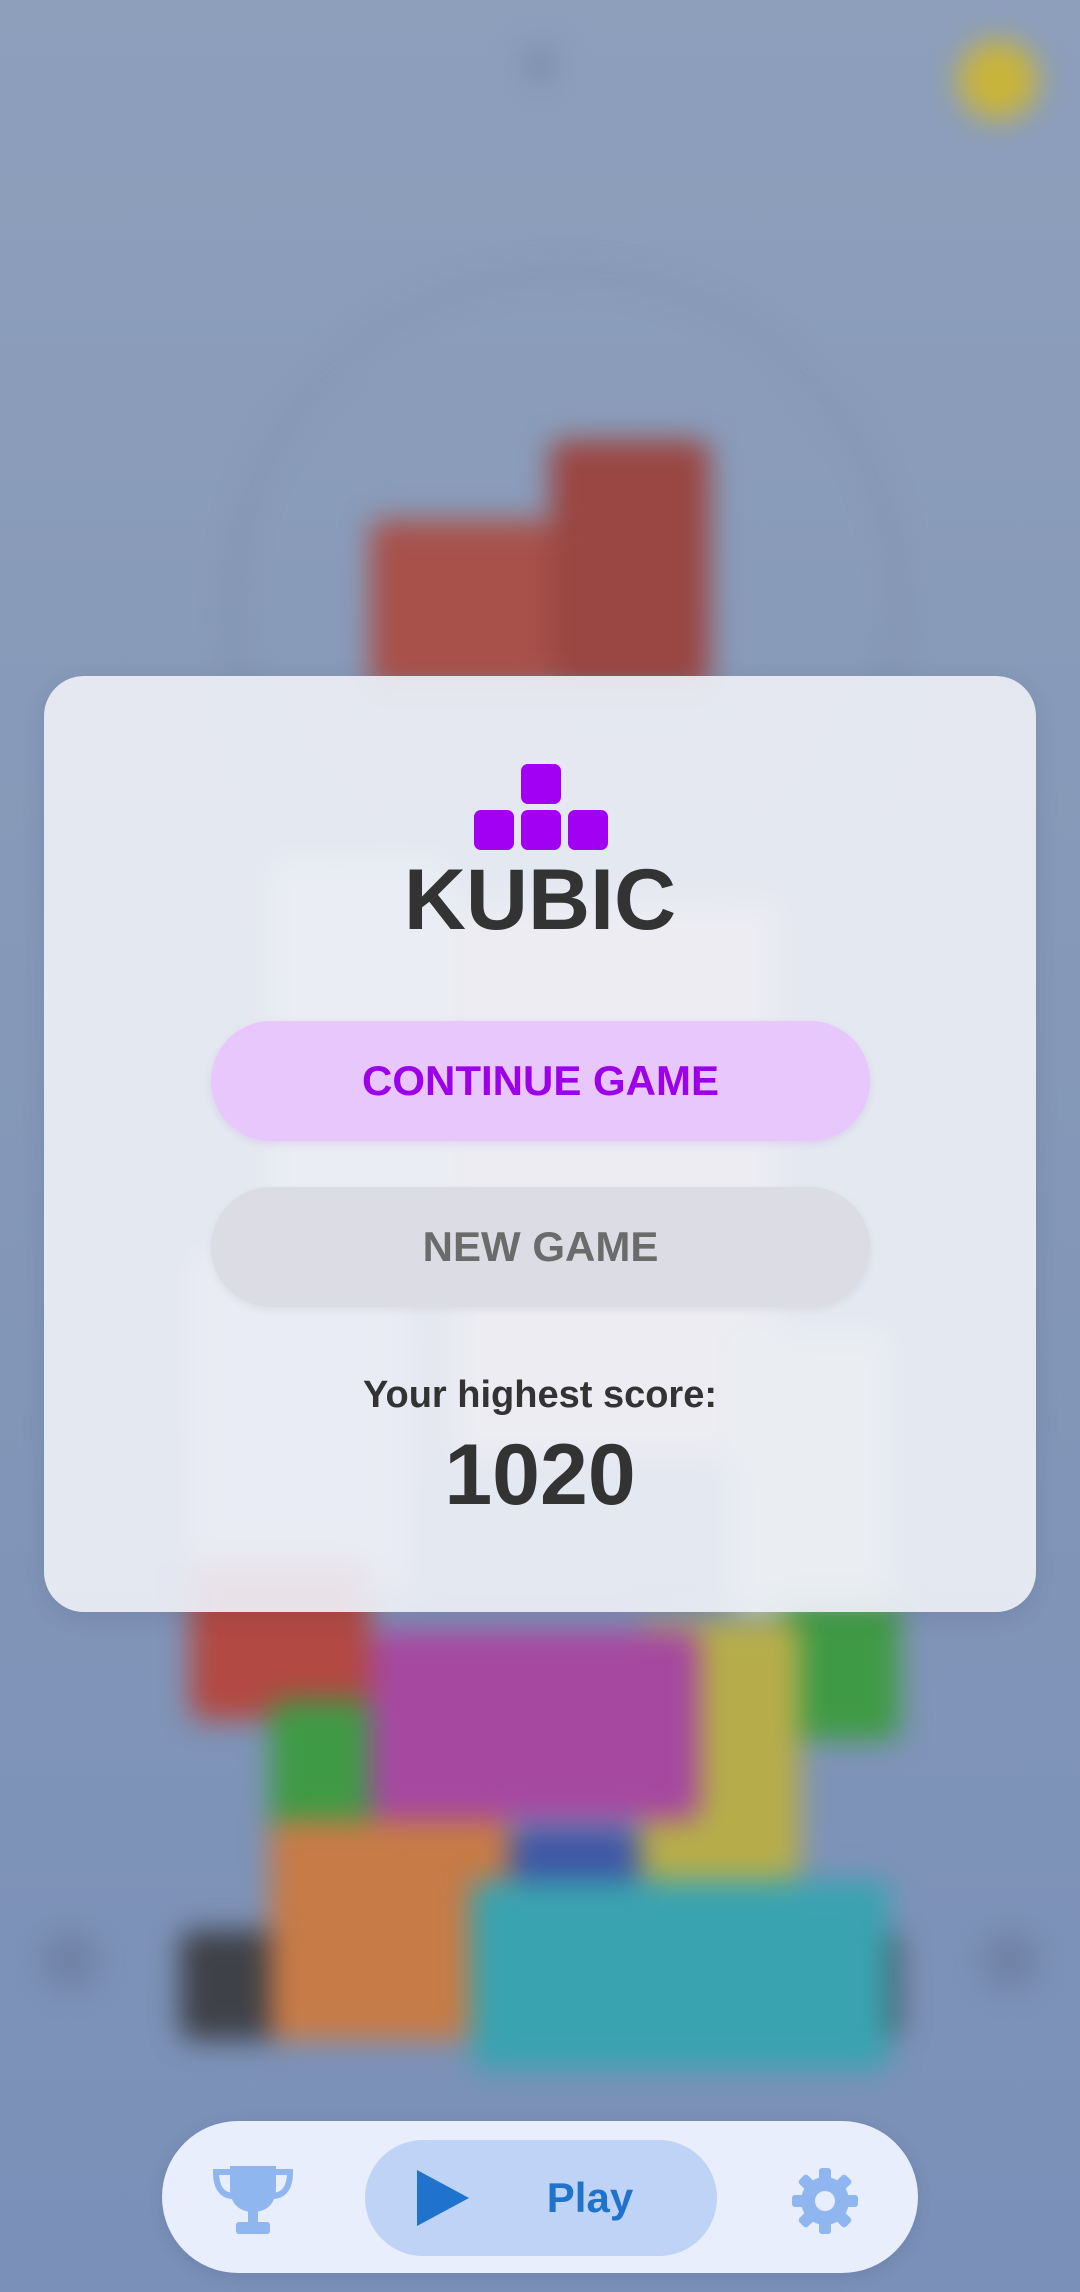 This screenshot has height=2292, width=1080. I want to click on app-title: KUBIC, so click(540, 900).